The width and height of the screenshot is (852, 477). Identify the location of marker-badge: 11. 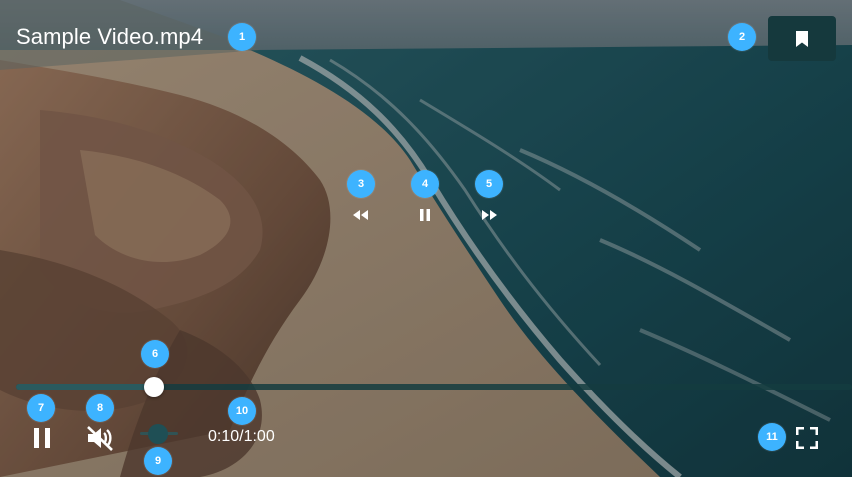
(772, 437).